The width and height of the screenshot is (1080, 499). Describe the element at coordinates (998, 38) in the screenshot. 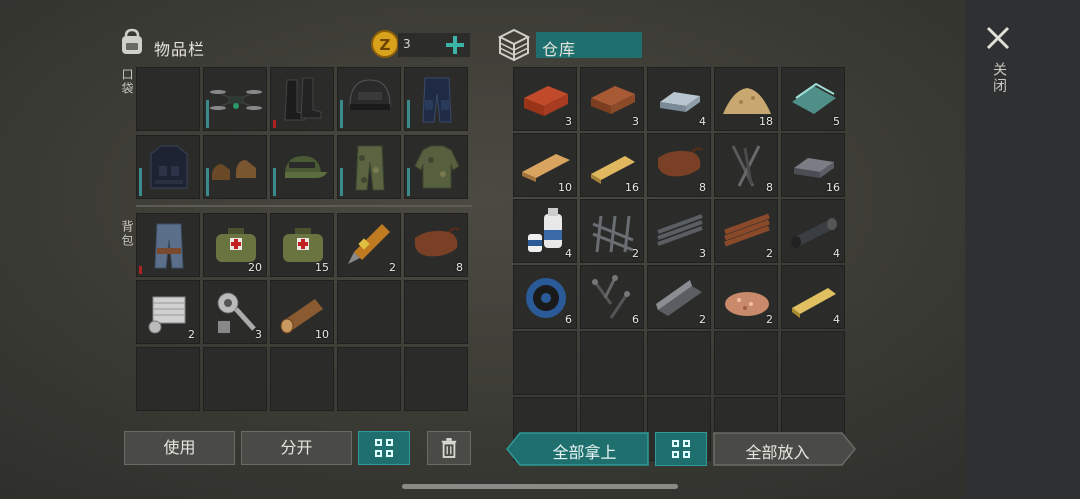

I see `close-button` at that location.